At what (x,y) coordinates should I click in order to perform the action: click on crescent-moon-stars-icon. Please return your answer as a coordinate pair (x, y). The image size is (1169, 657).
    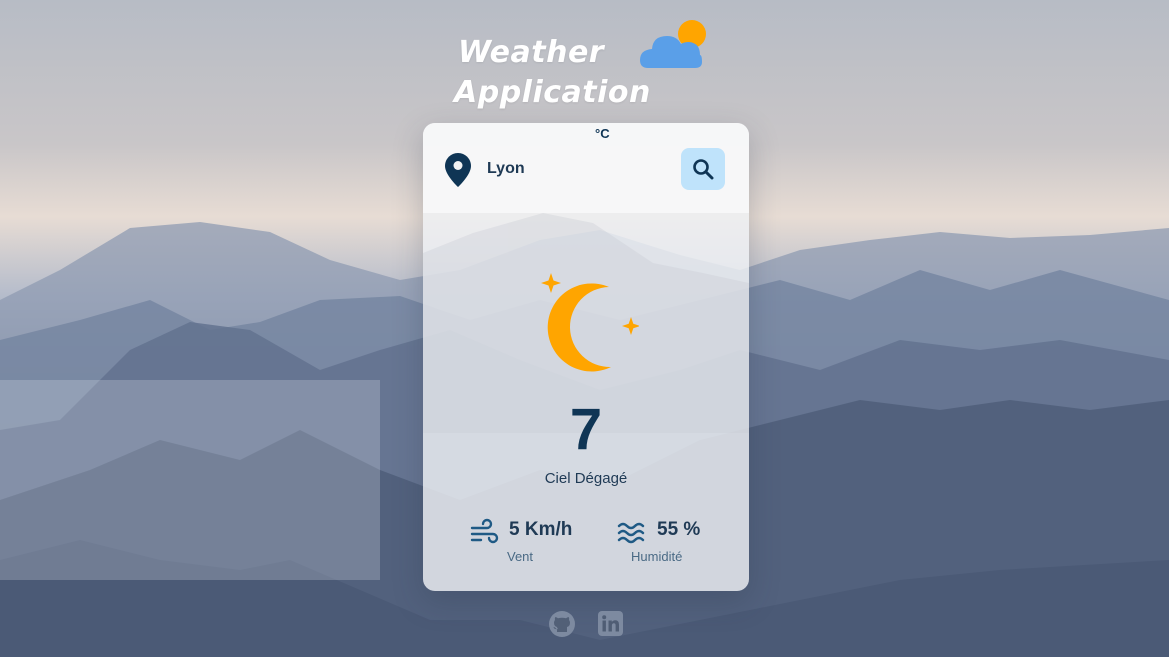
    Looking at the image, I should click on (590, 322).